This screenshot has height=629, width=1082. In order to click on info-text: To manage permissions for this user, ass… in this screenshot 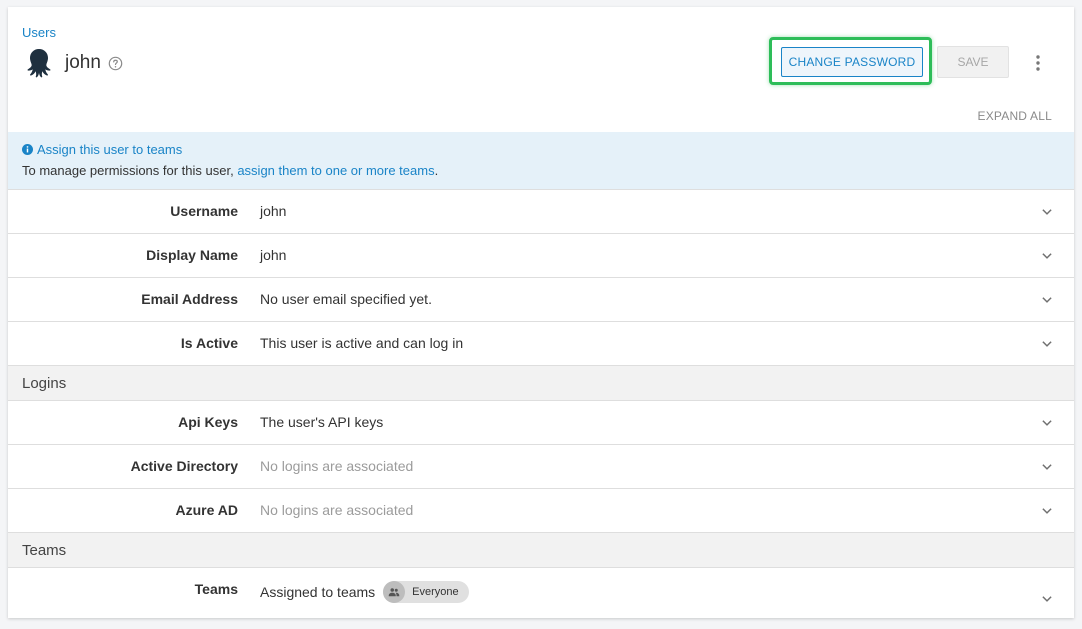, I will do `click(230, 170)`.